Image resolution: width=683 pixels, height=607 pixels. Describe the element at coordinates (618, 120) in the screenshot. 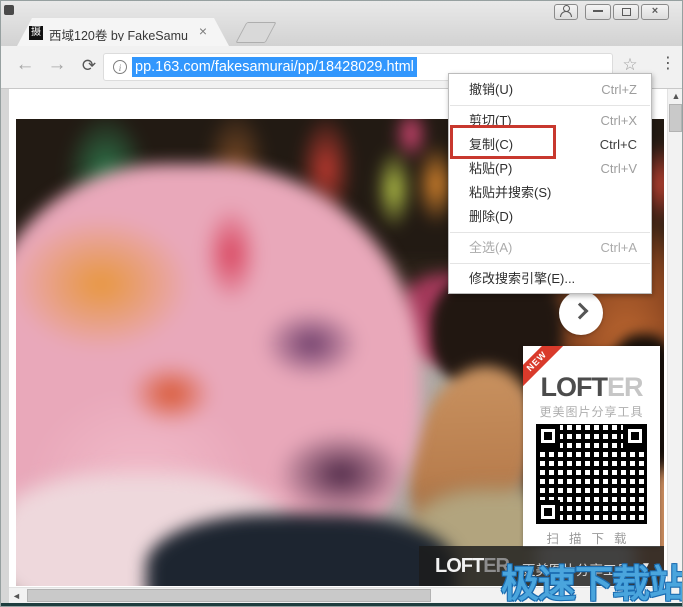

I see `menu-shortcut: Ctrl+X` at that location.